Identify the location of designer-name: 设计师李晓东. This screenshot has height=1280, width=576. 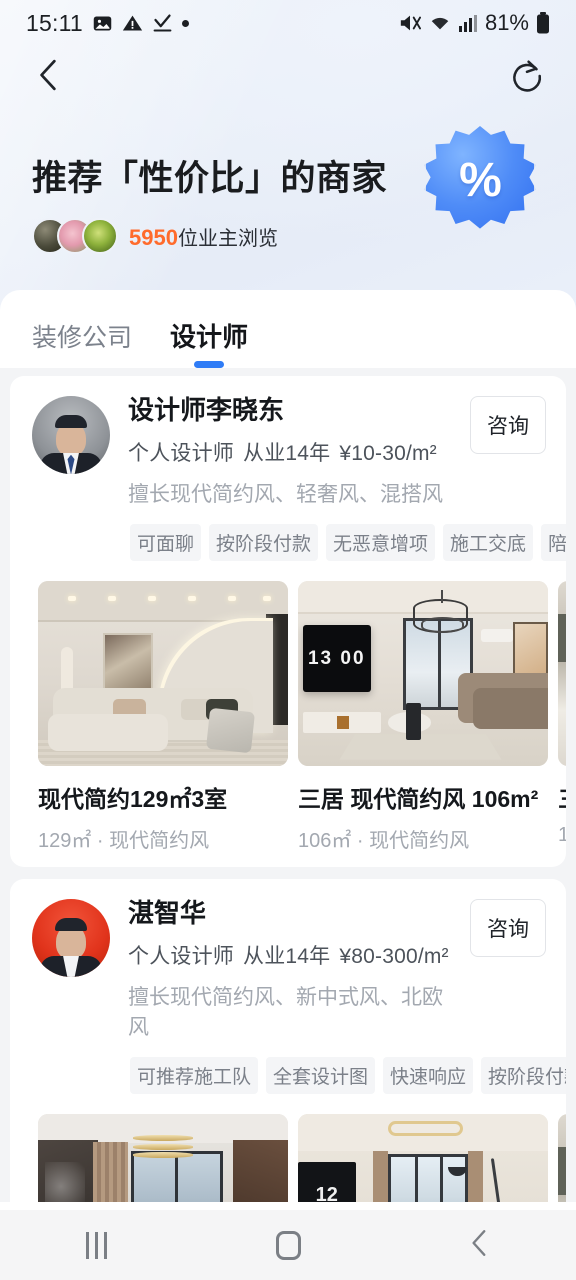
(206, 410).